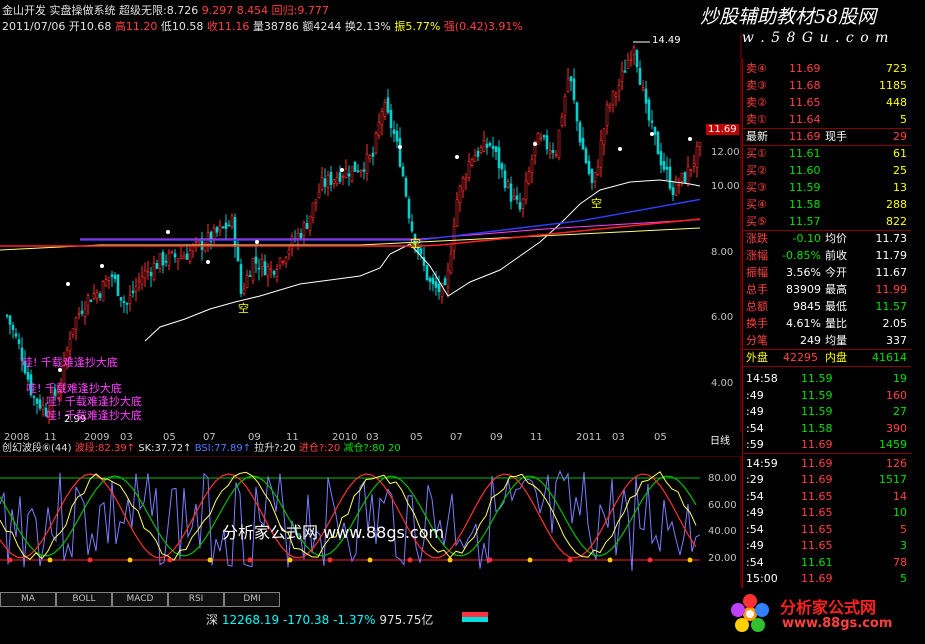 The width and height of the screenshot is (925, 644). What do you see at coordinates (827, 204) in the screenshot?
I see `buy-row: 买④ 11.58 288` at bounding box center [827, 204].